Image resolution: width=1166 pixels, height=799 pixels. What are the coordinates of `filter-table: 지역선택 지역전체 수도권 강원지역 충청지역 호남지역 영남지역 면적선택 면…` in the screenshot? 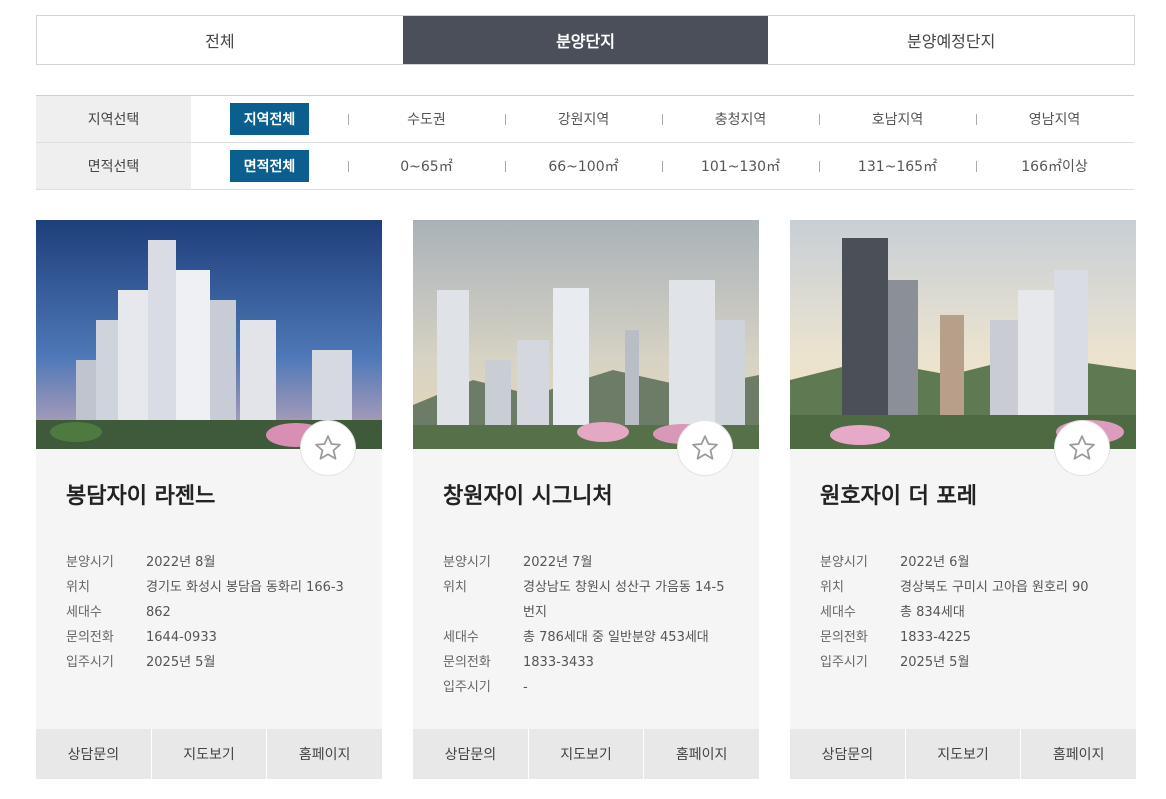 It's located at (585, 142).